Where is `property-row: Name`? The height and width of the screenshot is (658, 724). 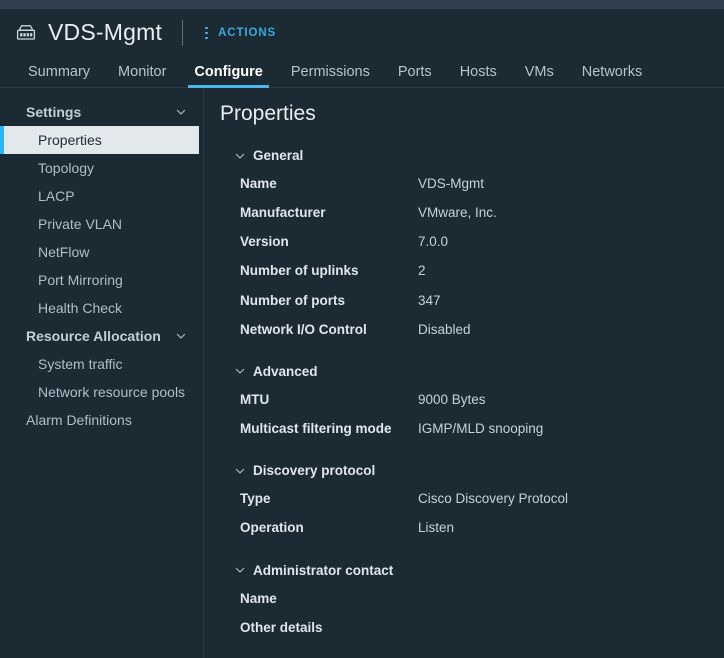
property-row: Name is located at coordinates (482, 598).